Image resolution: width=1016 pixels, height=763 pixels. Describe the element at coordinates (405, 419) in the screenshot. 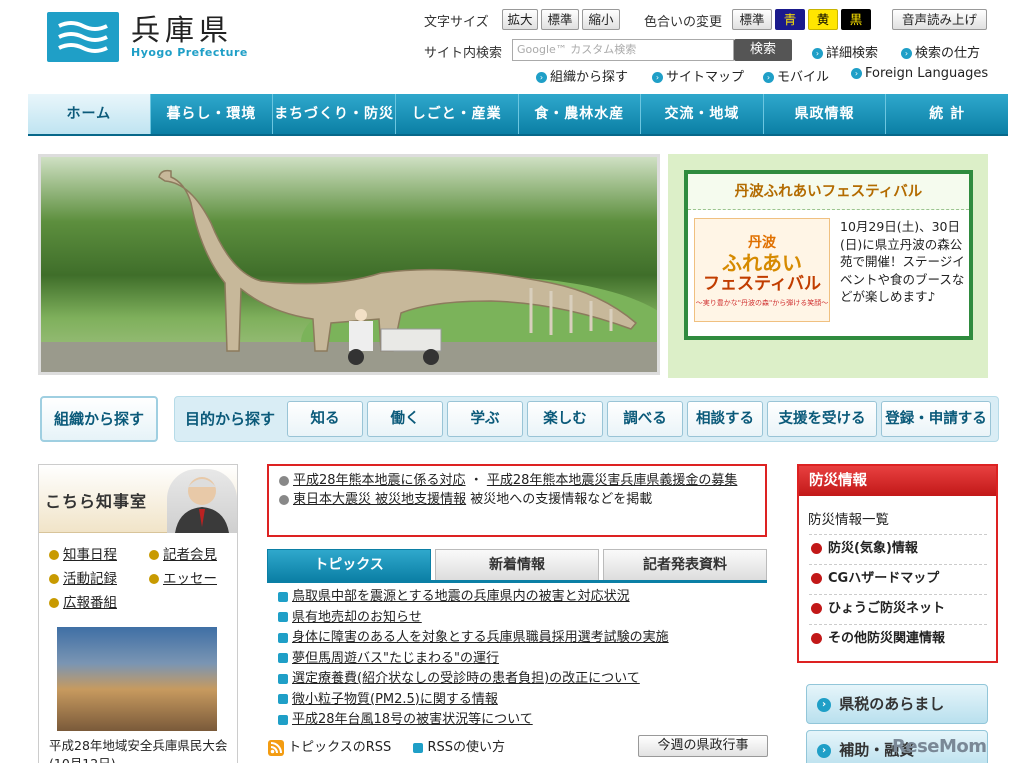

I see `purpose-work-button: 働く` at that location.